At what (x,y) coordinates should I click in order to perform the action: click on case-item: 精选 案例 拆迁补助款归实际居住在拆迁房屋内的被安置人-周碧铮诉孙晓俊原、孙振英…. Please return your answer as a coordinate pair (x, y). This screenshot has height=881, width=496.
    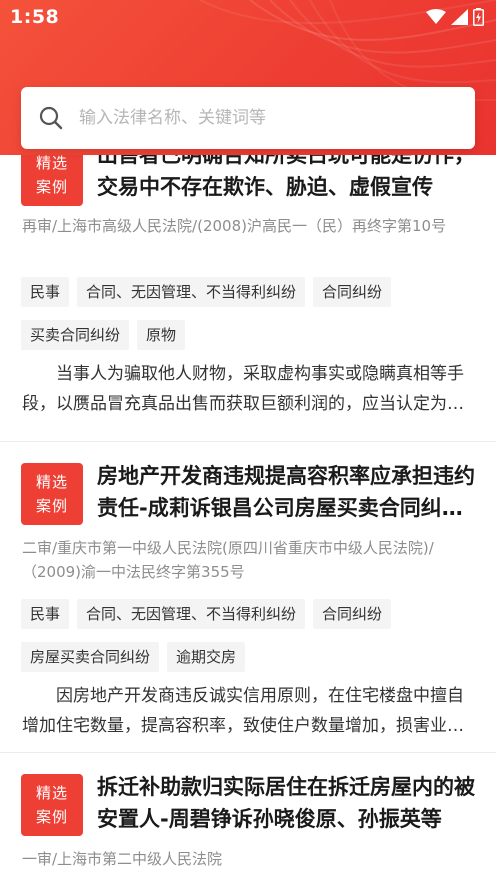
    Looking at the image, I should click on (248, 827).